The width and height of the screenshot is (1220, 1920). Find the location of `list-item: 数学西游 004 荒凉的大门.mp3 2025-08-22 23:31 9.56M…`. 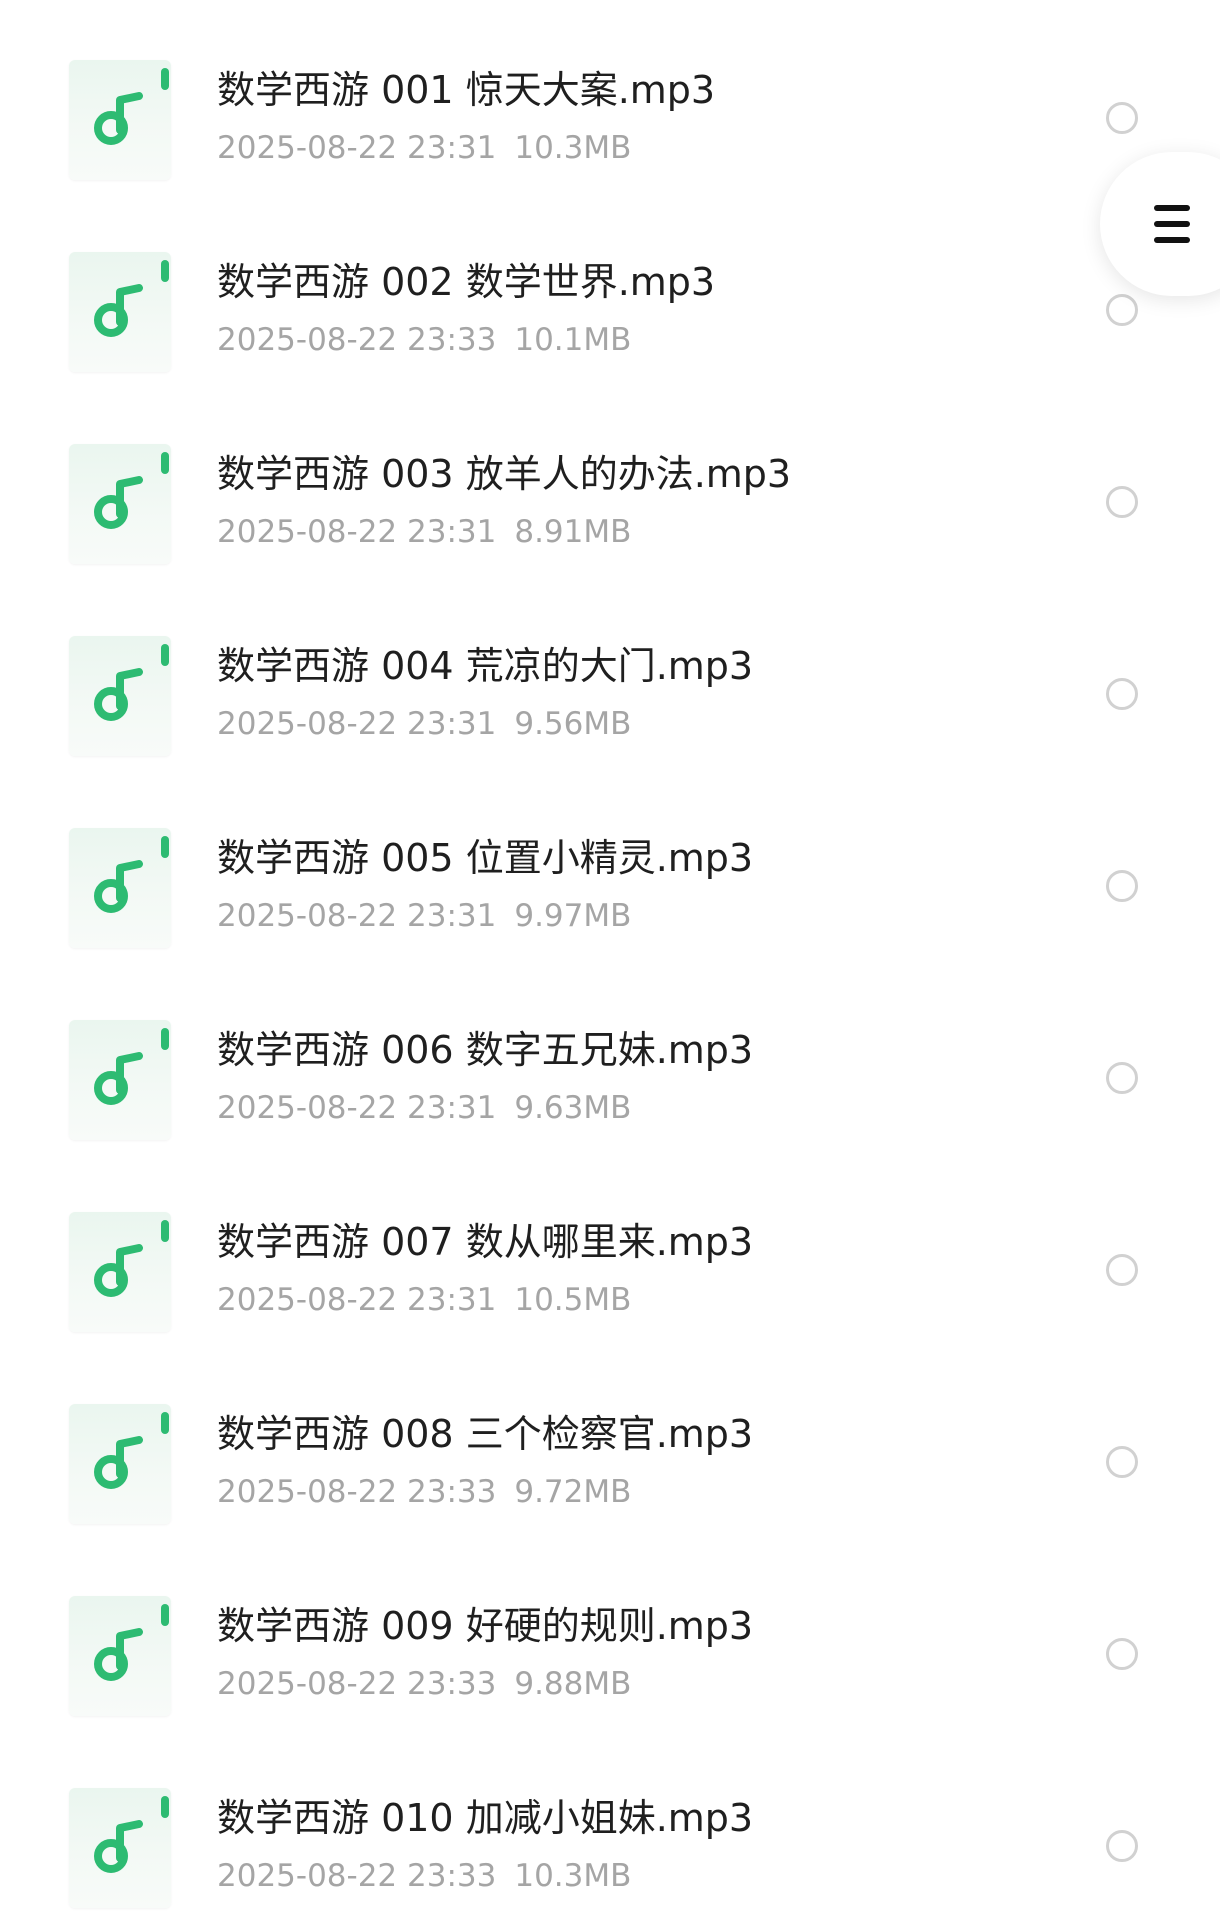

list-item: 数学西游 004 荒凉的大门.mp3 2025-08-22 23:31 9.56M… is located at coordinates (610, 672).